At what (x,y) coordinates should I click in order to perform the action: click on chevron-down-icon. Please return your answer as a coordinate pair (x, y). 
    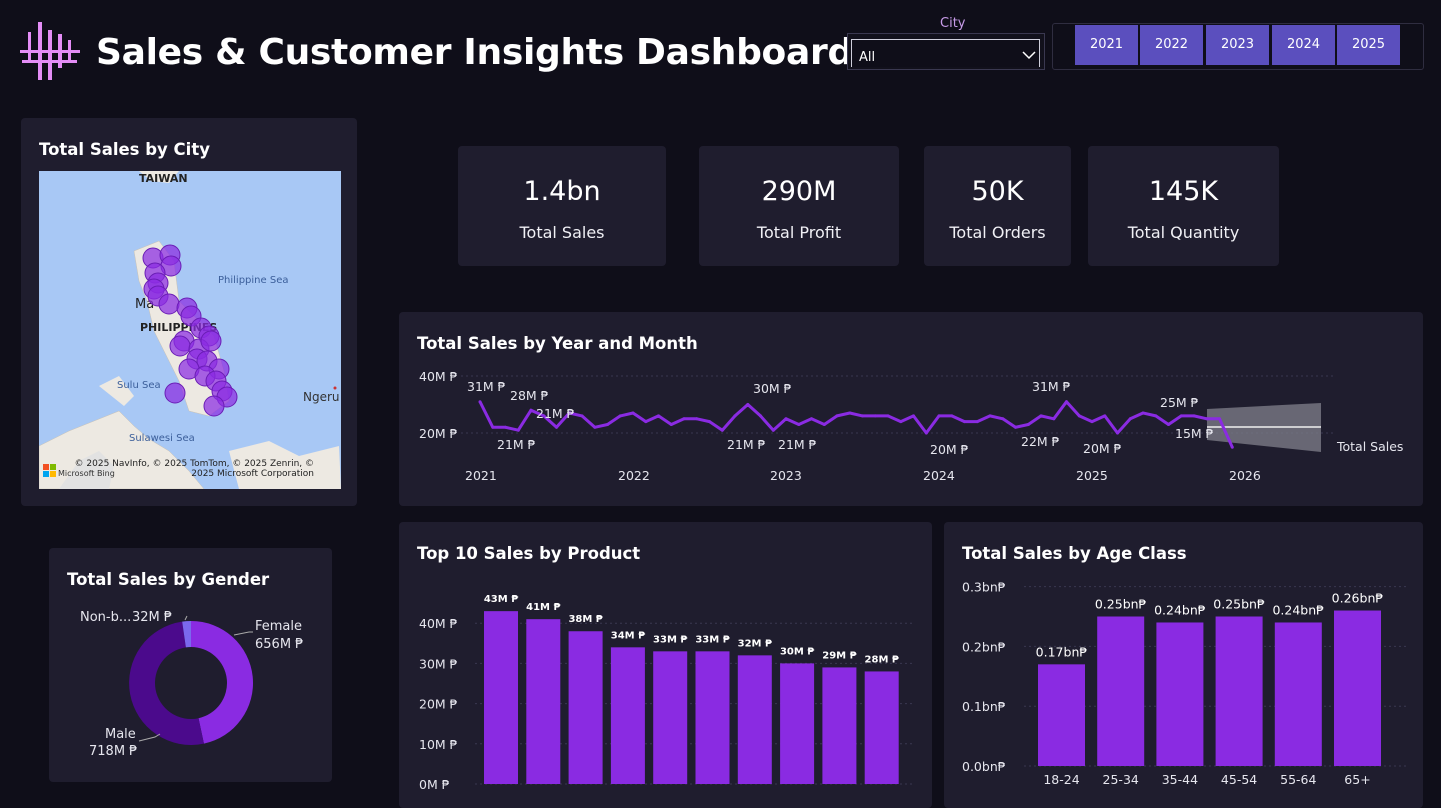
    Looking at the image, I should click on (1029, 55).